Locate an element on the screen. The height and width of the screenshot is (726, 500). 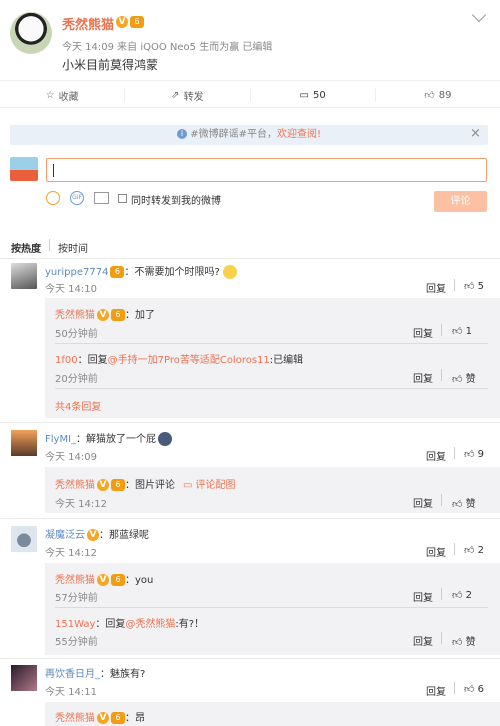
submit-comment-button: 评论 is located at coordinates (460, 201).